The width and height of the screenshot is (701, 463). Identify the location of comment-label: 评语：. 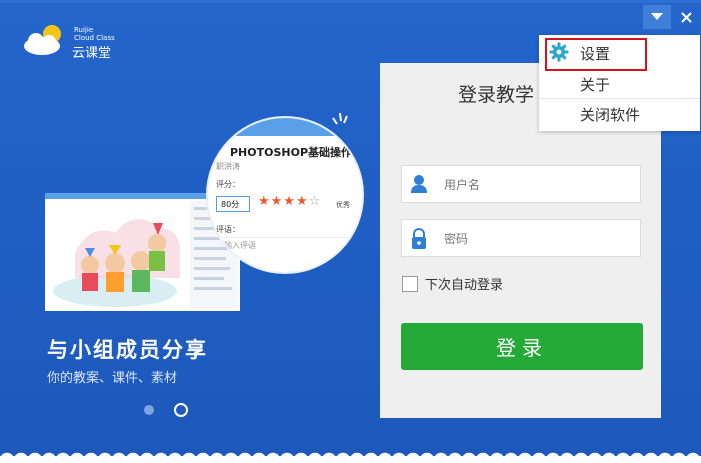
(228, 229).